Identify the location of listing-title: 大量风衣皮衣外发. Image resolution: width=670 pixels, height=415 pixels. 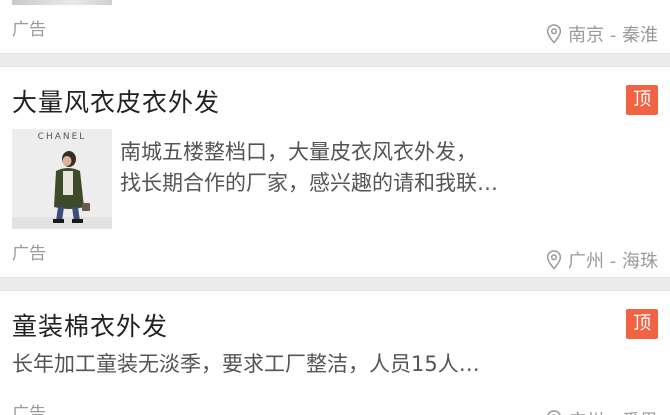
(116, 101).